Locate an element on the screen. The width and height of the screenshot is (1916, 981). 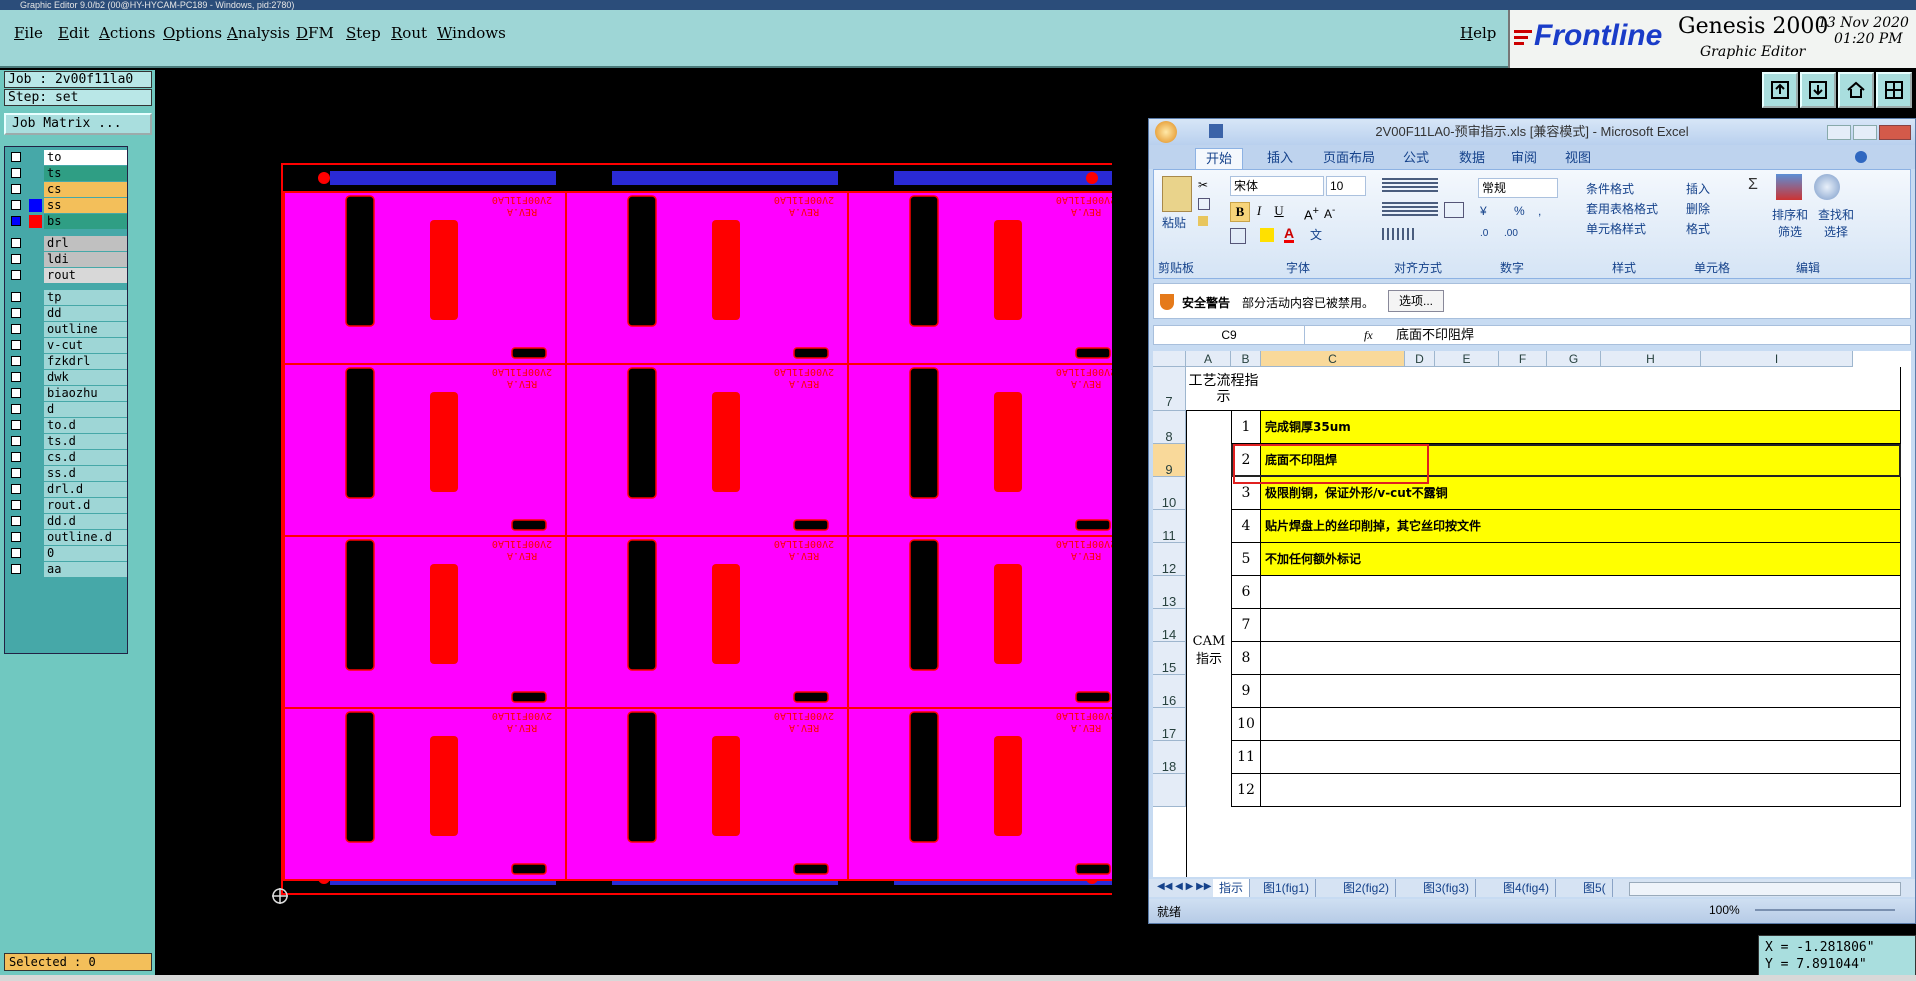
layout-icon-button is located at coordinates (1894, 90).